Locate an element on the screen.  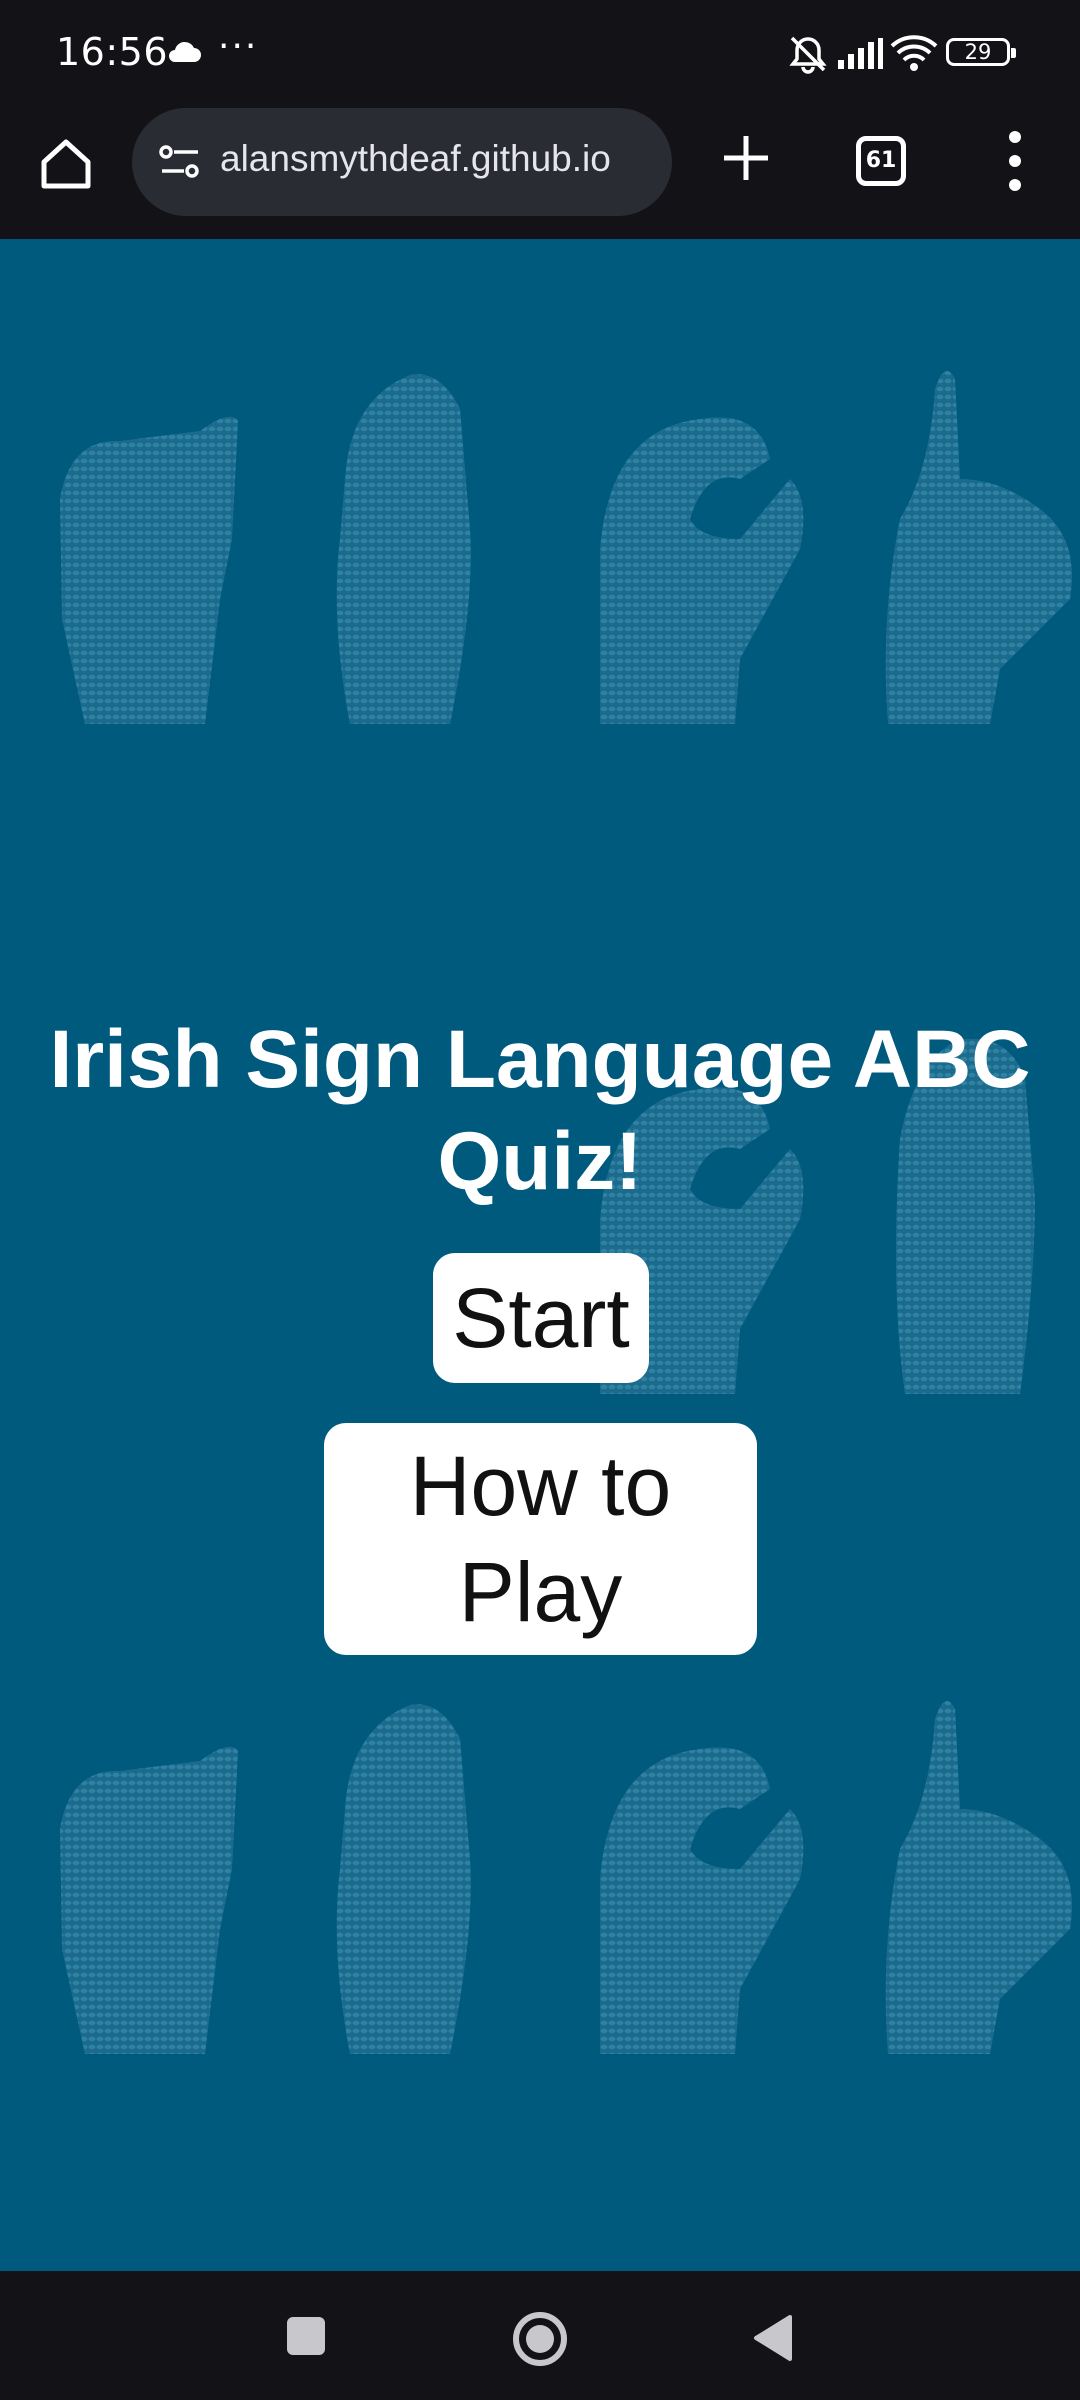
recents-icon is located at coordinates (306, 2336).